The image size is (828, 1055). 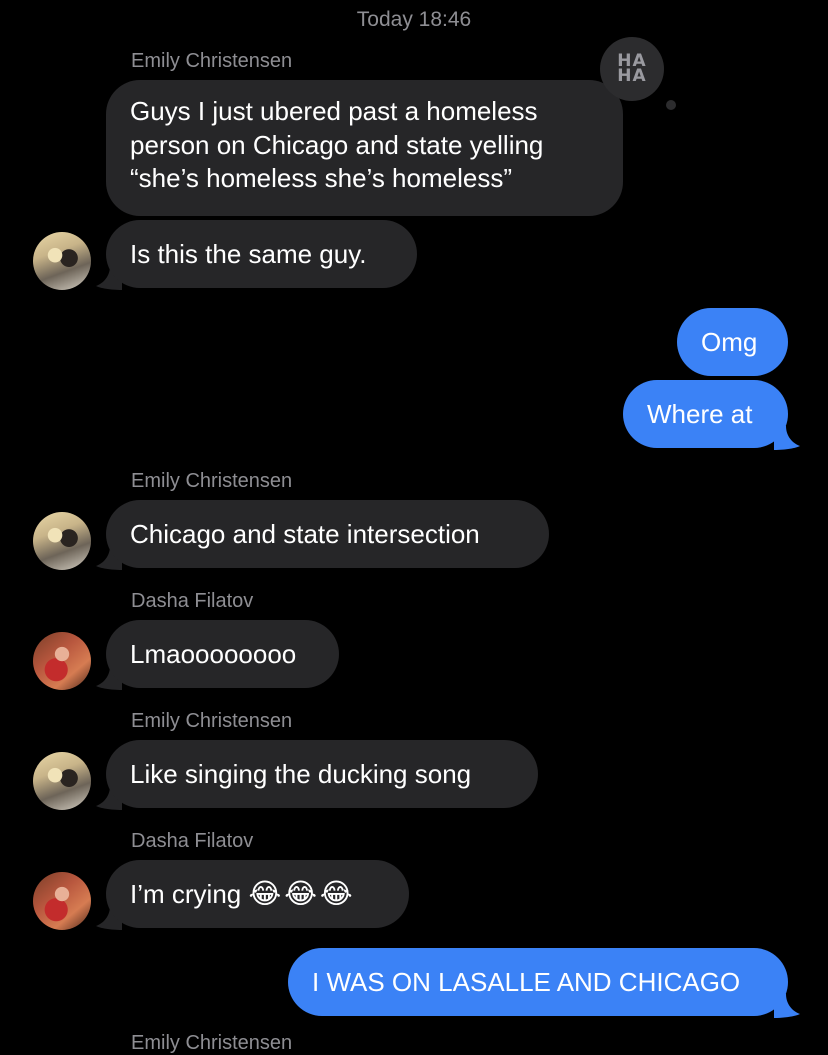 What do you see at coordinates (526, 982) in the screenshot?
I see `message-text: I WAS ON LASALLE AND CHICAGO` at bounding box center [526, 982].